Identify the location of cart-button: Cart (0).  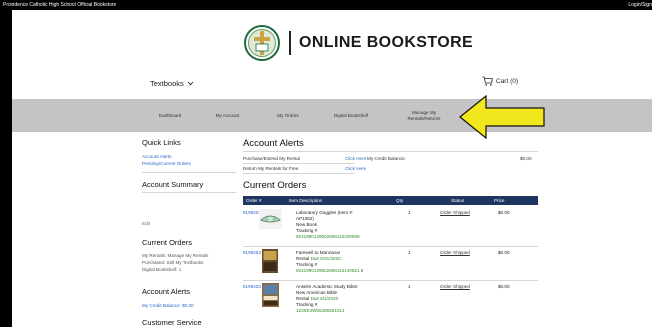
(500, 81).